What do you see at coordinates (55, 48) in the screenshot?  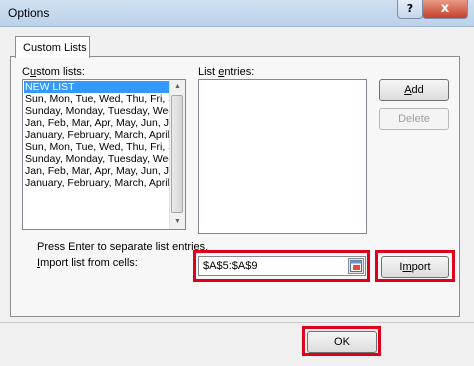 I see `tab-label: Custom Lists` at bounding box center [55, 48].